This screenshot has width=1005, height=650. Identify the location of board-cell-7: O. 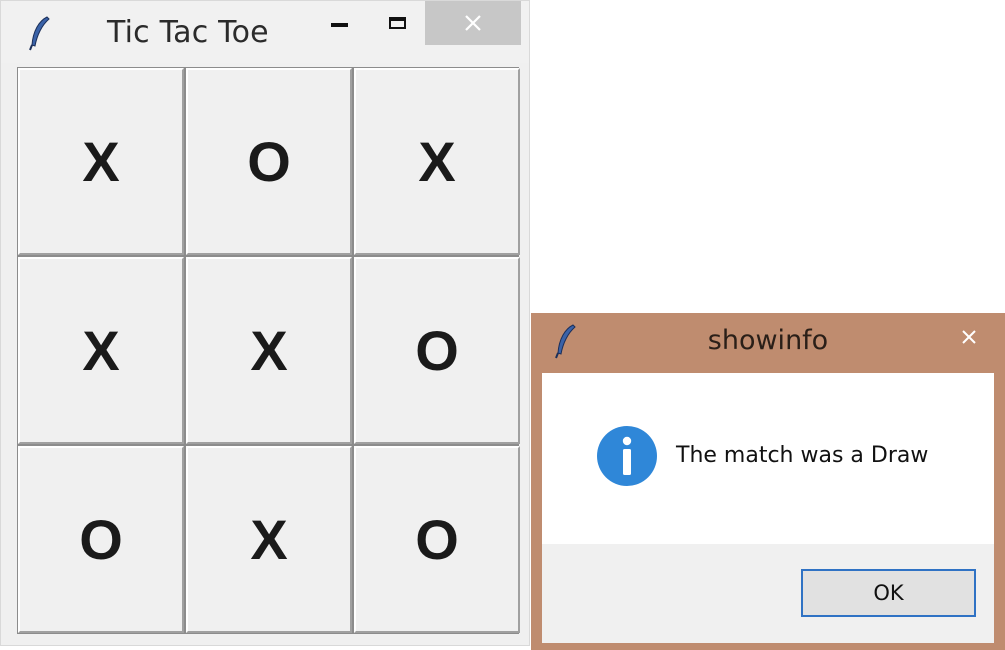
(101, 539).